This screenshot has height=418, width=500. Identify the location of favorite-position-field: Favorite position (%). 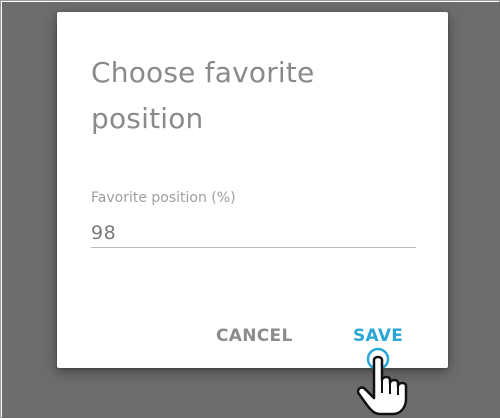
(253, 220).